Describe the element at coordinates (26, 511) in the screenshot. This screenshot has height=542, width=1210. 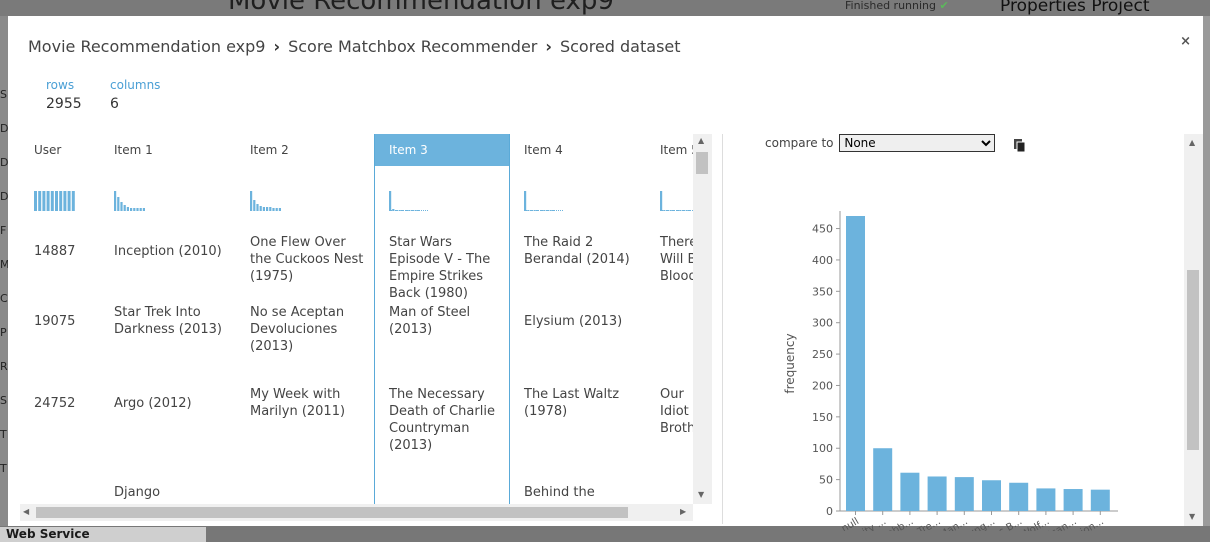
I see `scroll-left-icon: ◀` at that location.